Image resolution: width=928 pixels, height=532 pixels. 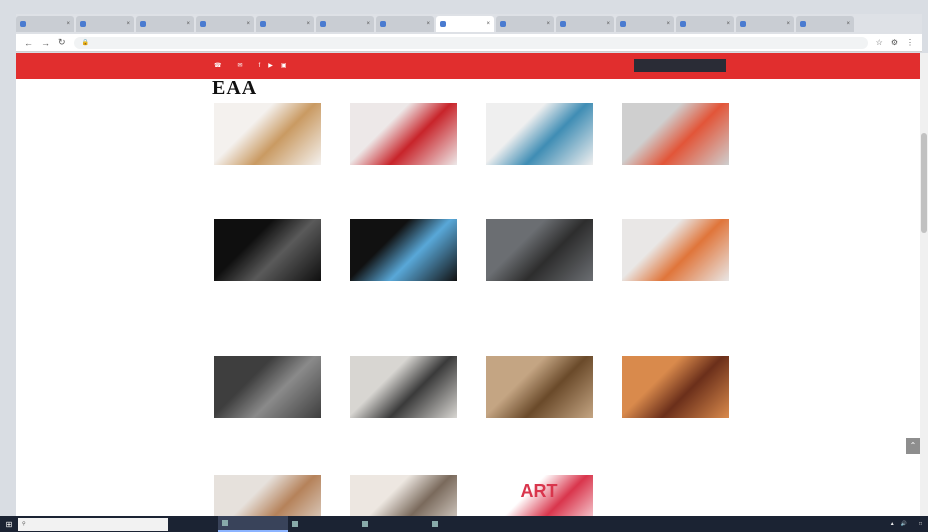 I want to click on site-top-bar: ☎ ✉ f ▶ ▣, so click(x=469, y=66).